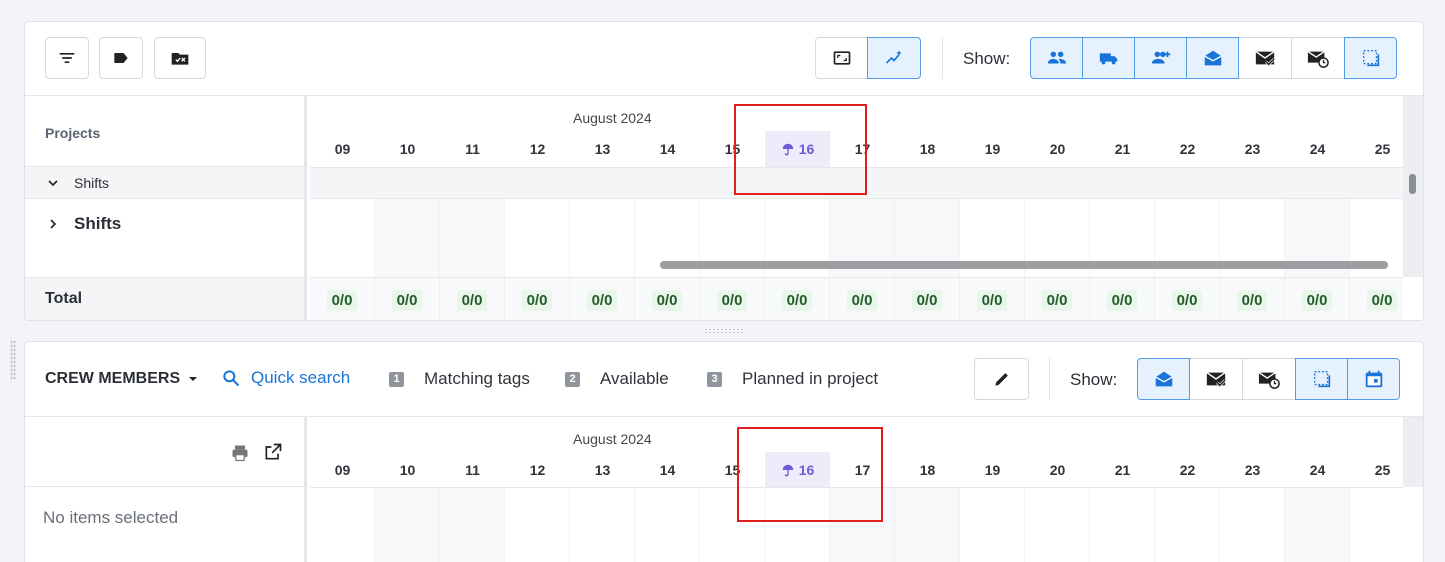 The width and height of the screenshot is (1445, 562). I want to click on folder-filter-button, so click(180, 58).